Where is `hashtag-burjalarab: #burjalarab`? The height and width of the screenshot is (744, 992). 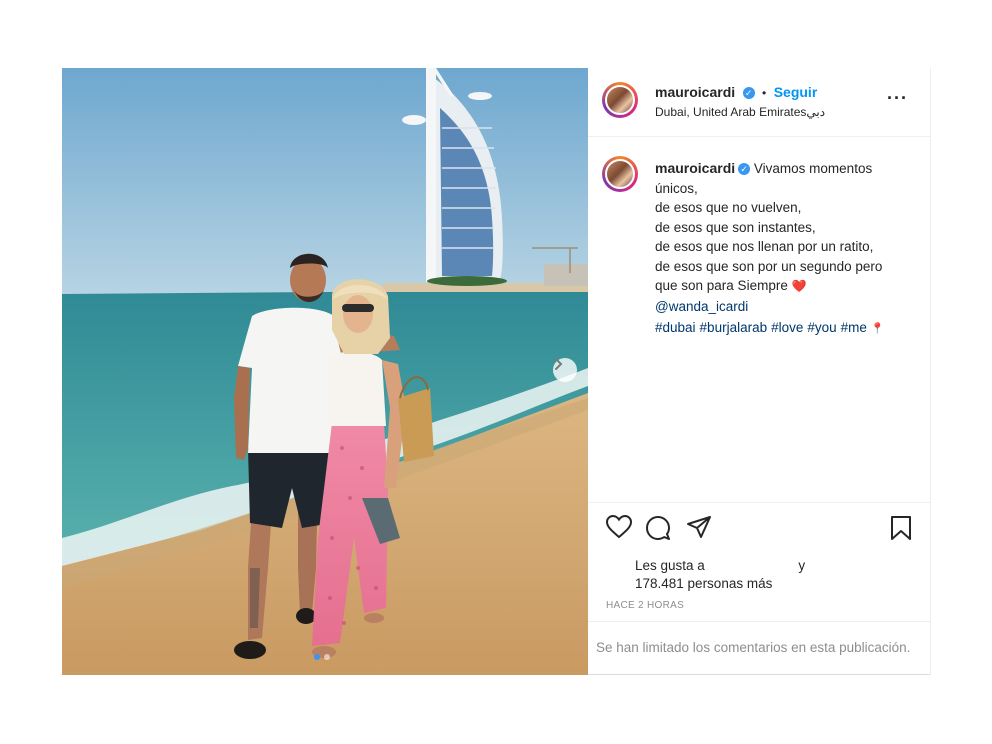
hashtag-burjalarab: #burjalarab is located at coordinates (734, 327).